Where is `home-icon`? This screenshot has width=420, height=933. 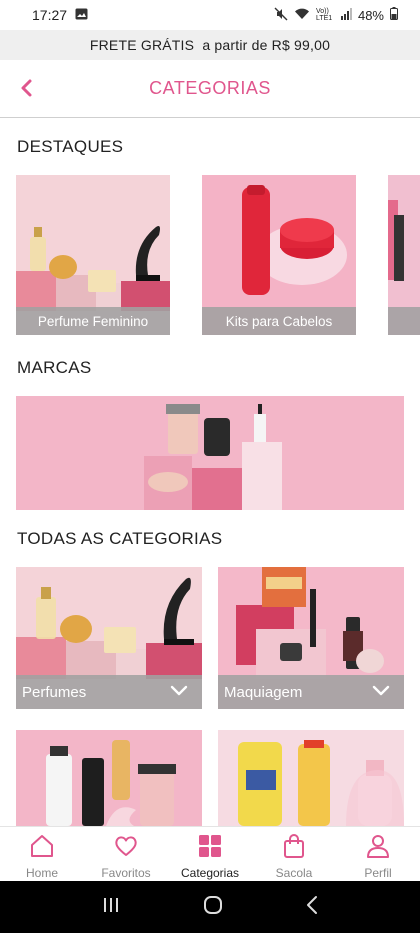
home-icon is located at coordinates (42, 849).